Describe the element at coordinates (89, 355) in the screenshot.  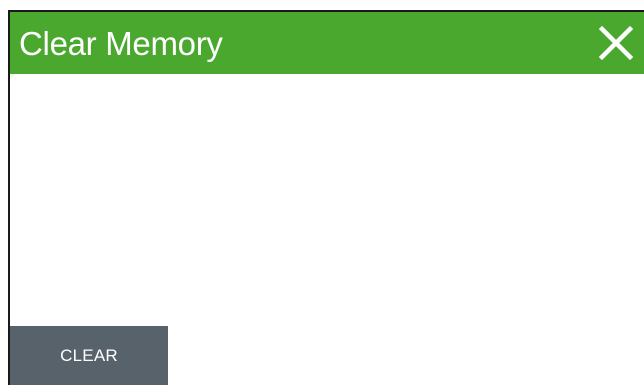
I see `clear-button: CLEAR` at that location.